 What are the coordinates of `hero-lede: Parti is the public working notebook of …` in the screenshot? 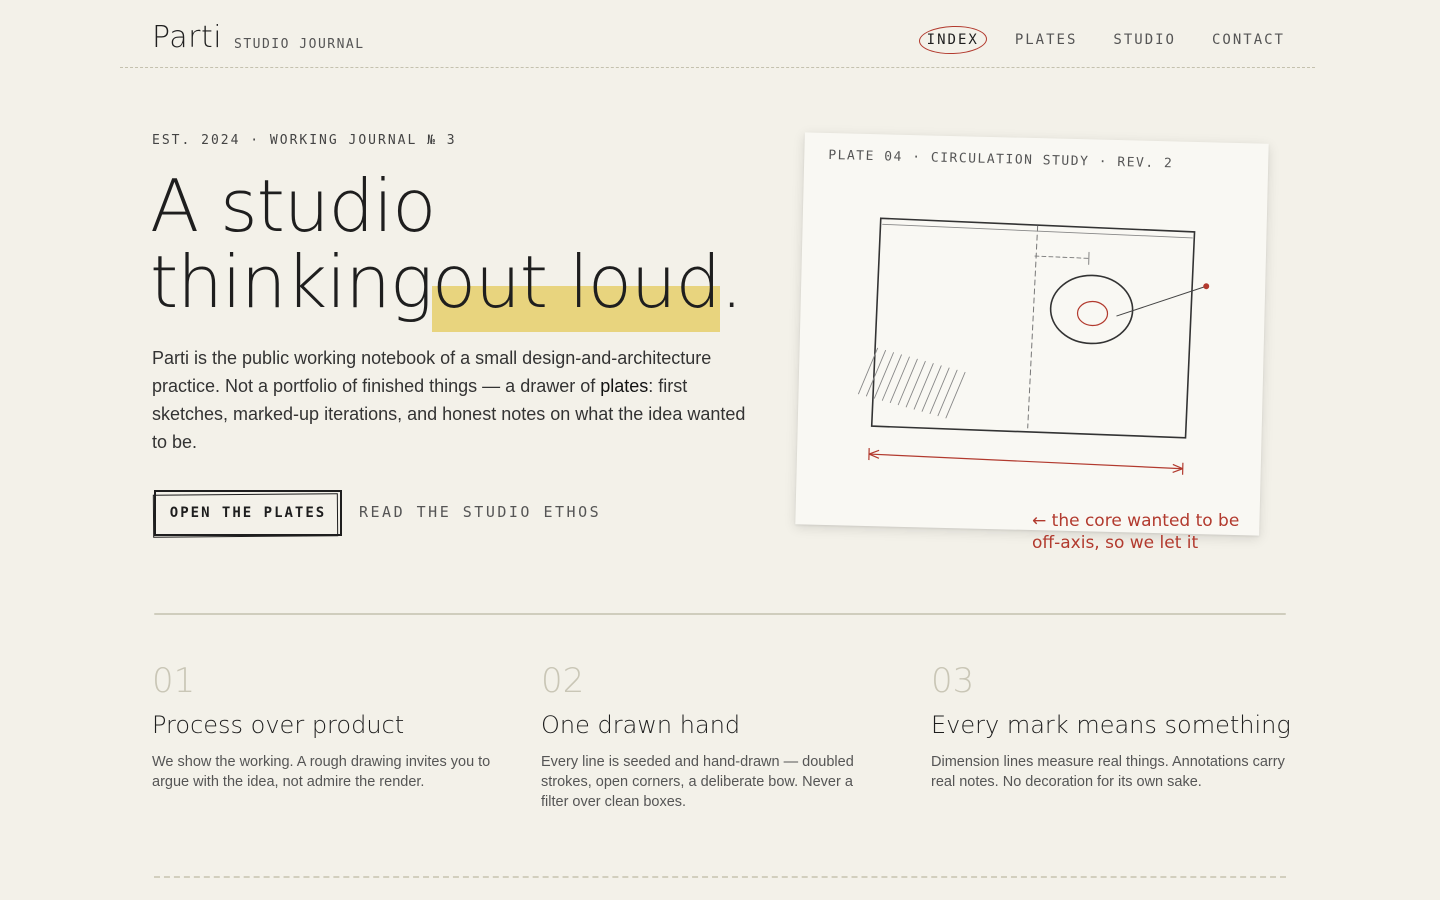 It's located at (452, 400).